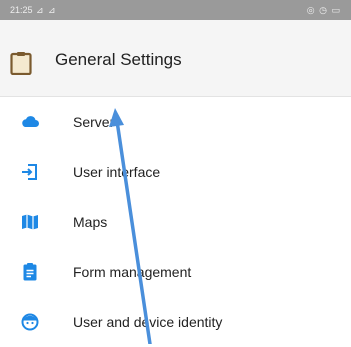  I want to click on login-icon, so click(29, 172).